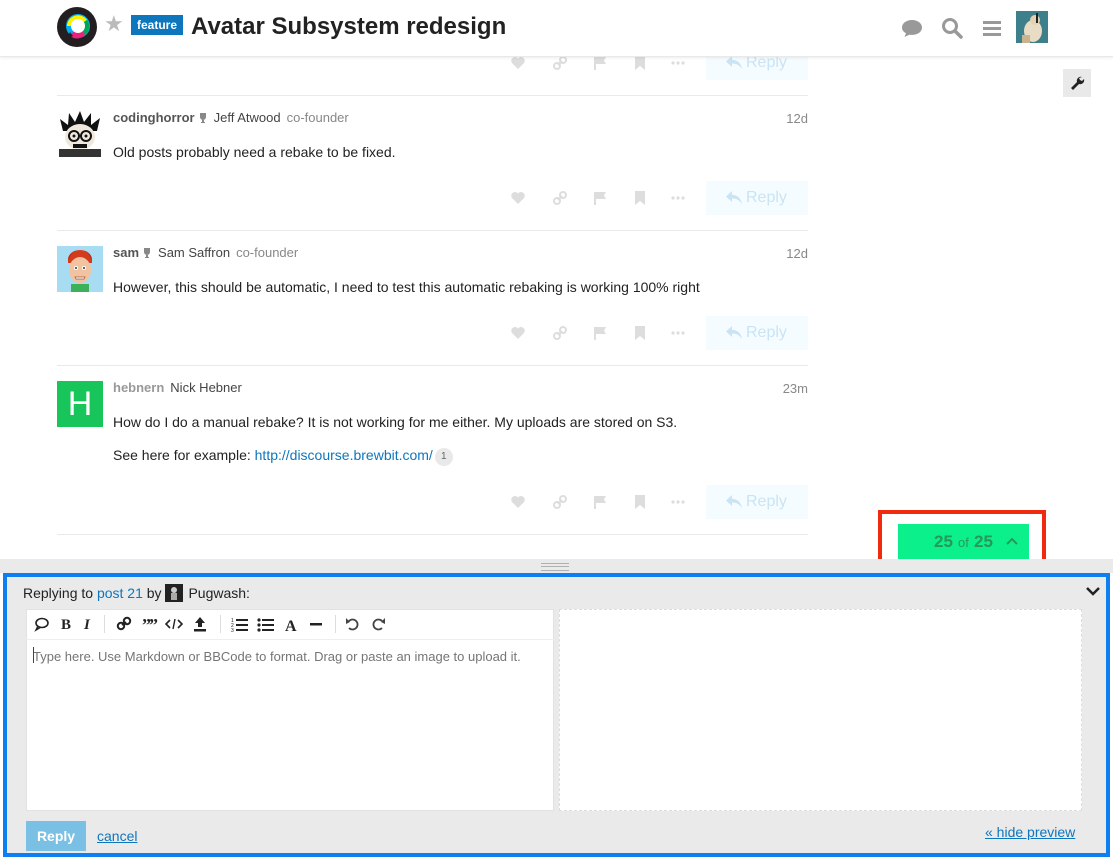  I want to click on horizontal-rule-icon, so click(316, 624).